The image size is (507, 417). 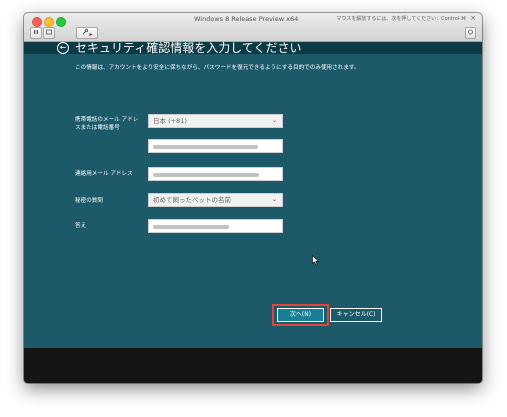 What do you see at coordinates (192, 200) in the screenshot?
I see `secret-question-value: 初めて飼ったペットの名前` at bounding box center [192, 200].